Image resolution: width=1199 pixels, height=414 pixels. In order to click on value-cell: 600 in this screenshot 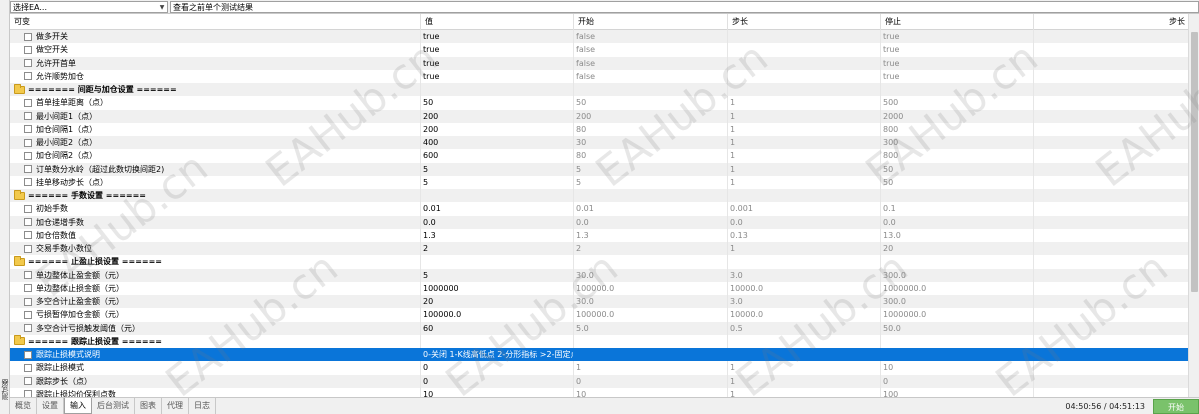, I will do `click(497, 156)`.